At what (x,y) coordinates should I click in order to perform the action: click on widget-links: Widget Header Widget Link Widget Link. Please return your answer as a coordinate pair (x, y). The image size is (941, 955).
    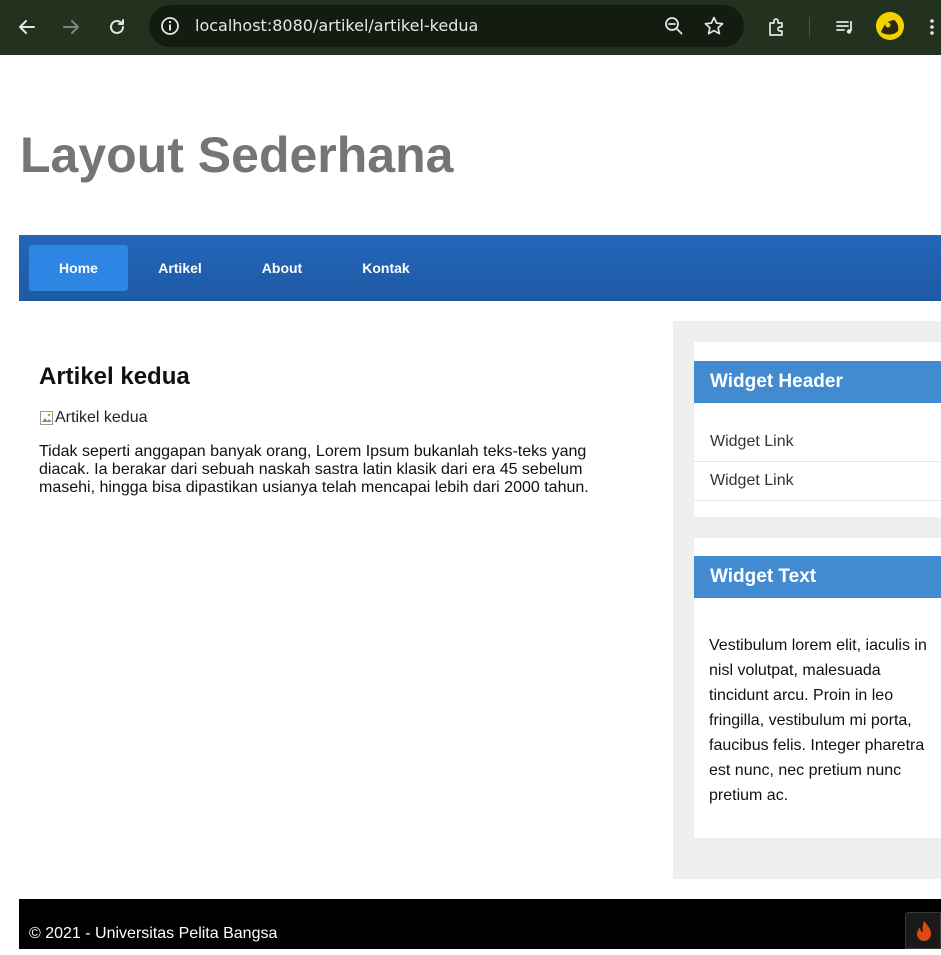
    Looking at the image, I should click on (817, 429).